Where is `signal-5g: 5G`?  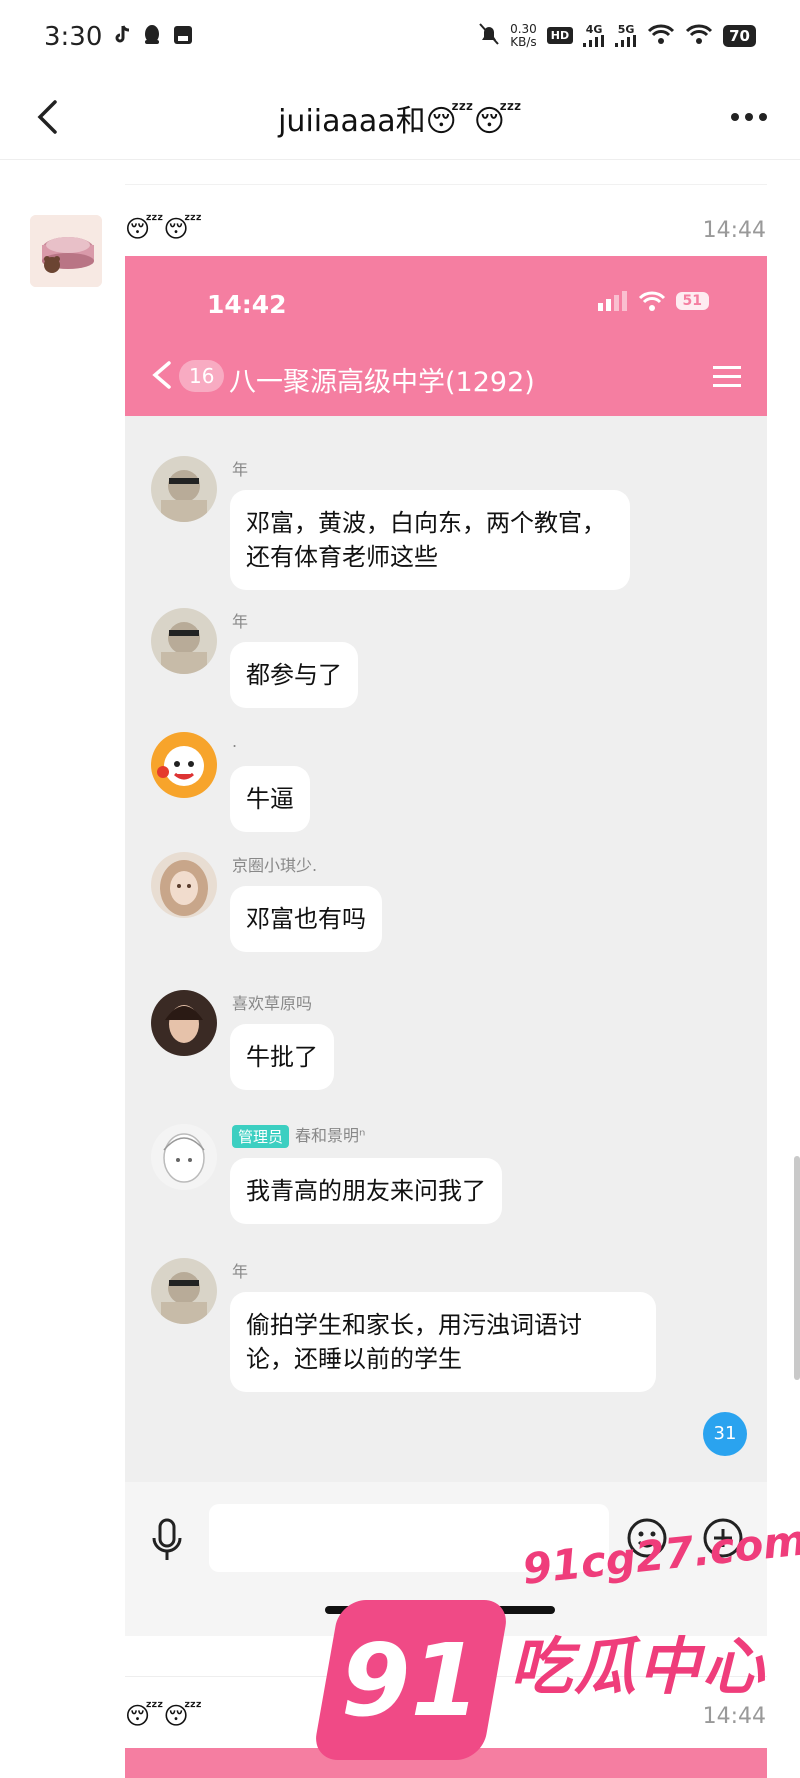 signal-5g: 5G is located at coordinates (626, 35).